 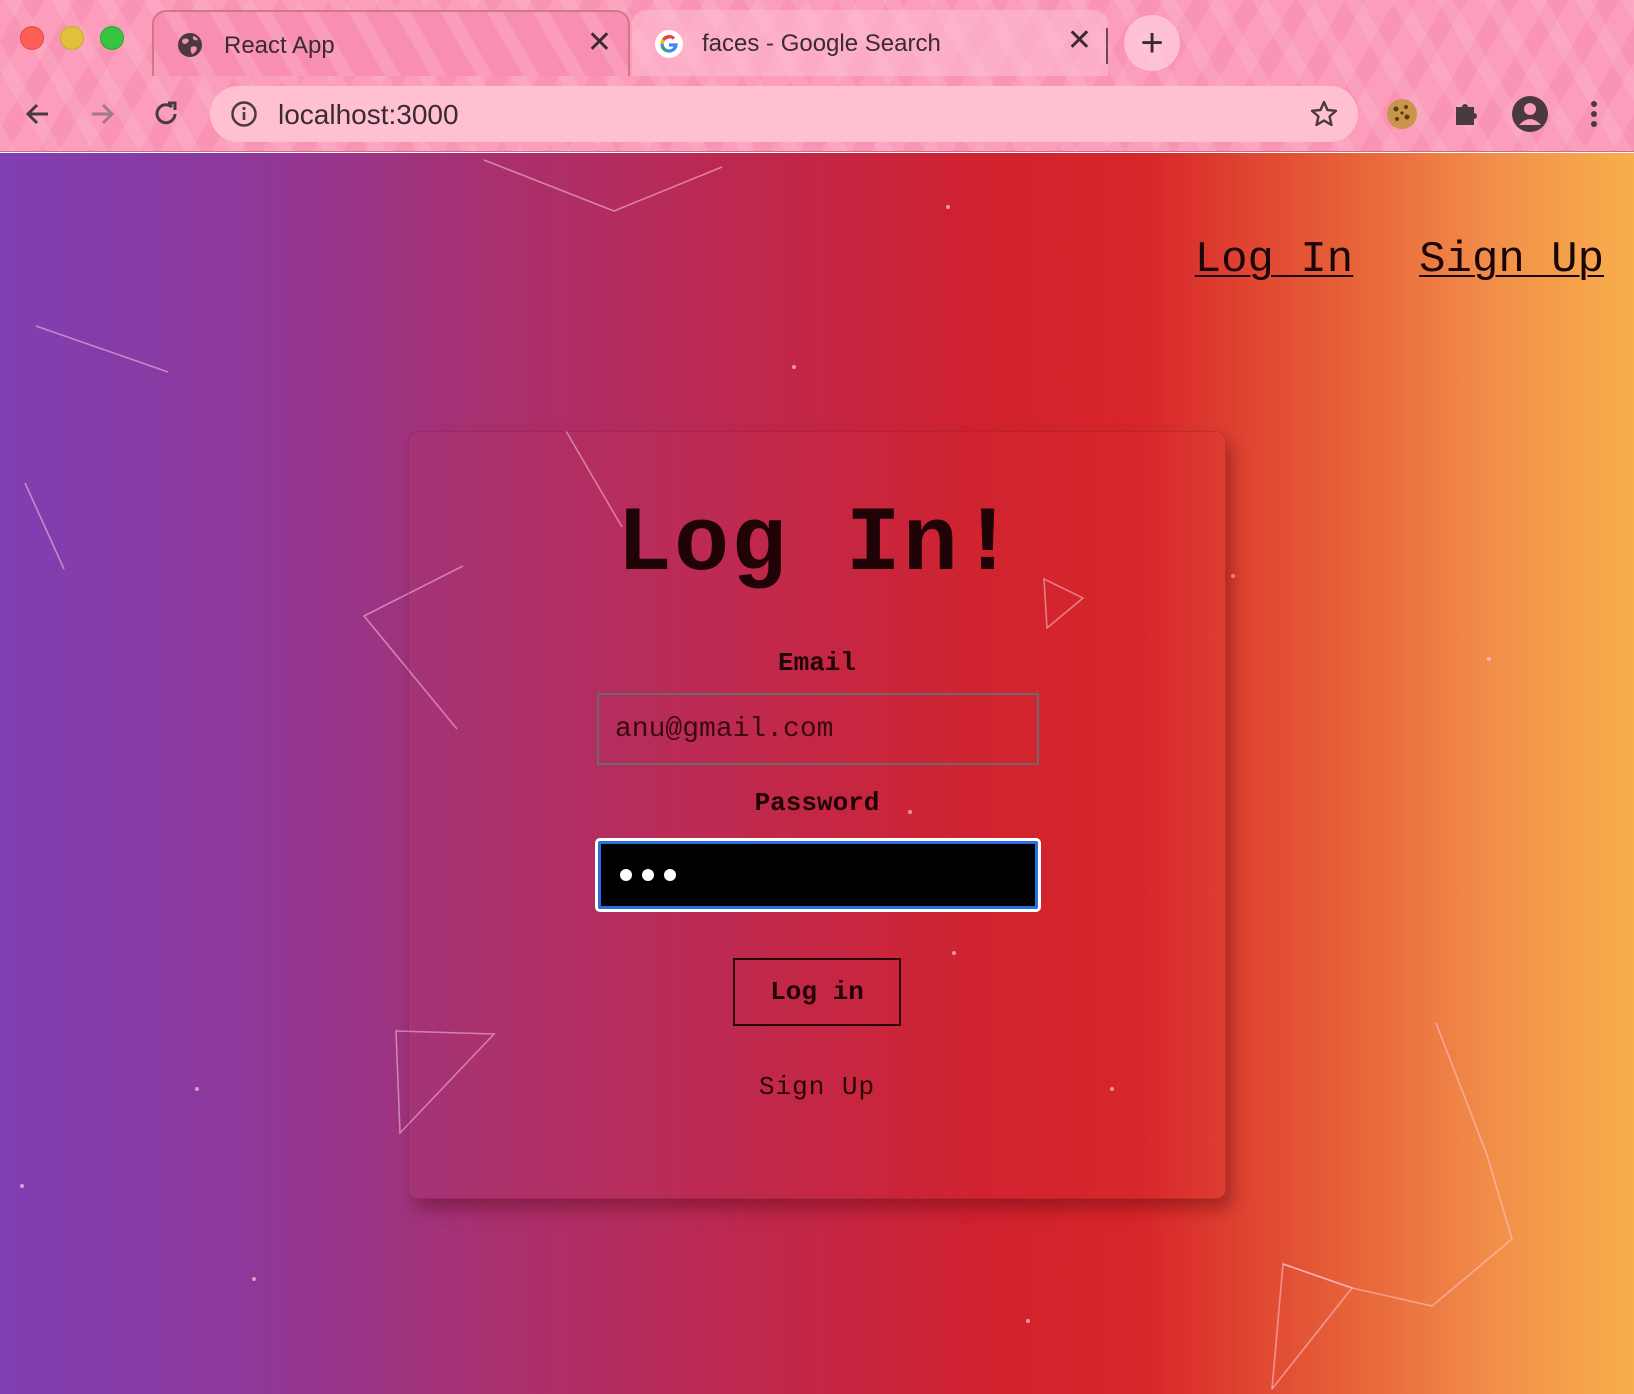 What do you see at coordinates (818, 875) in the screenshot?
I see `password-field` at bounding box center [818, 875].